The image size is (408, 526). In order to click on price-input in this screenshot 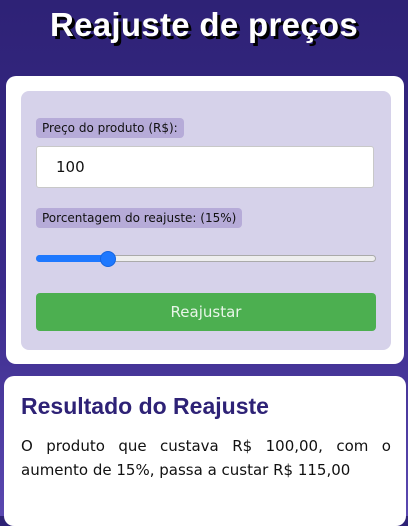, I will do `click(205, 167)`.